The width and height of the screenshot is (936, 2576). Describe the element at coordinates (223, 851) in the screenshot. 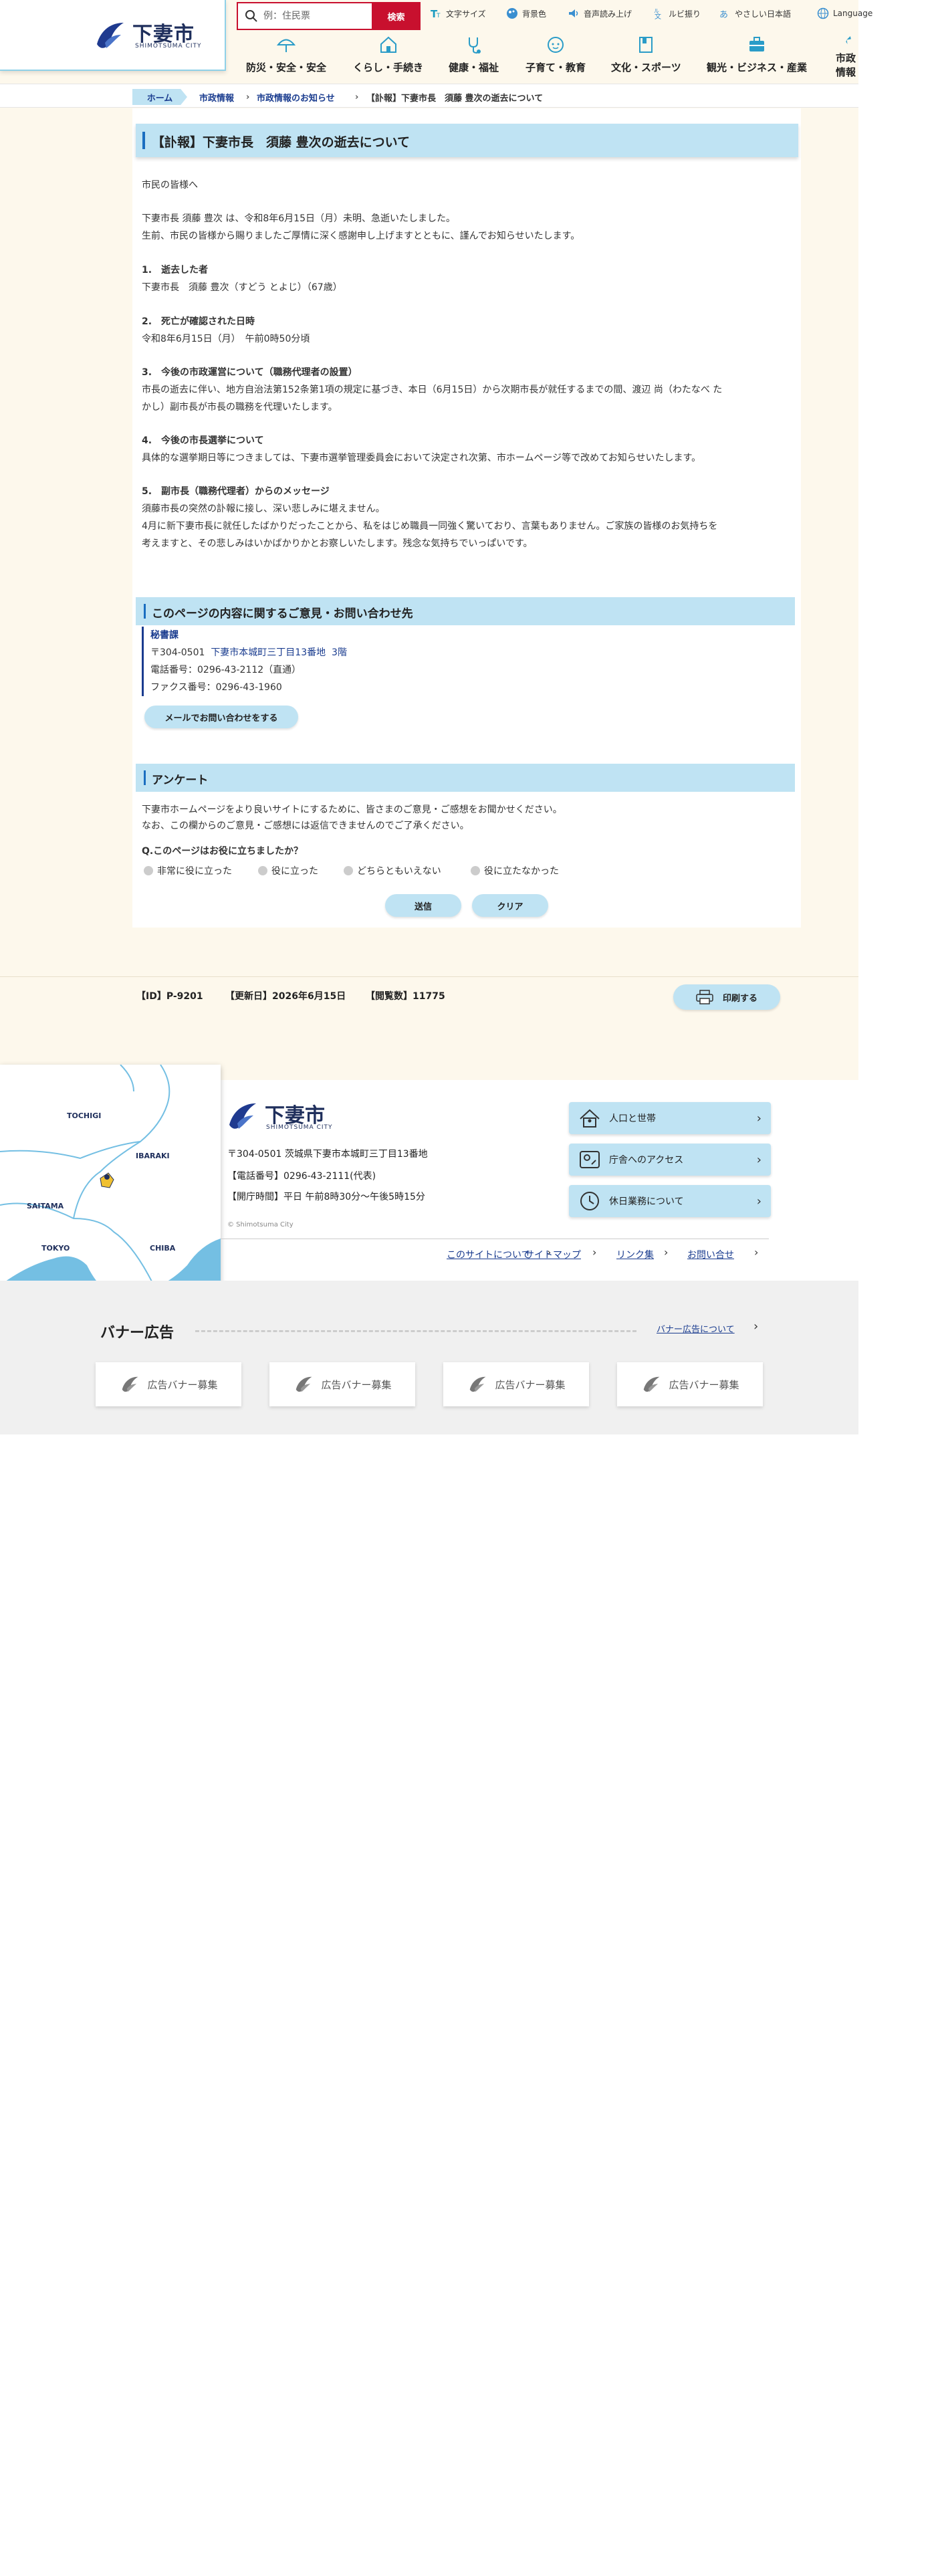

I see `survey-question: Q.このページはお役に立ちましたか？` at that location.